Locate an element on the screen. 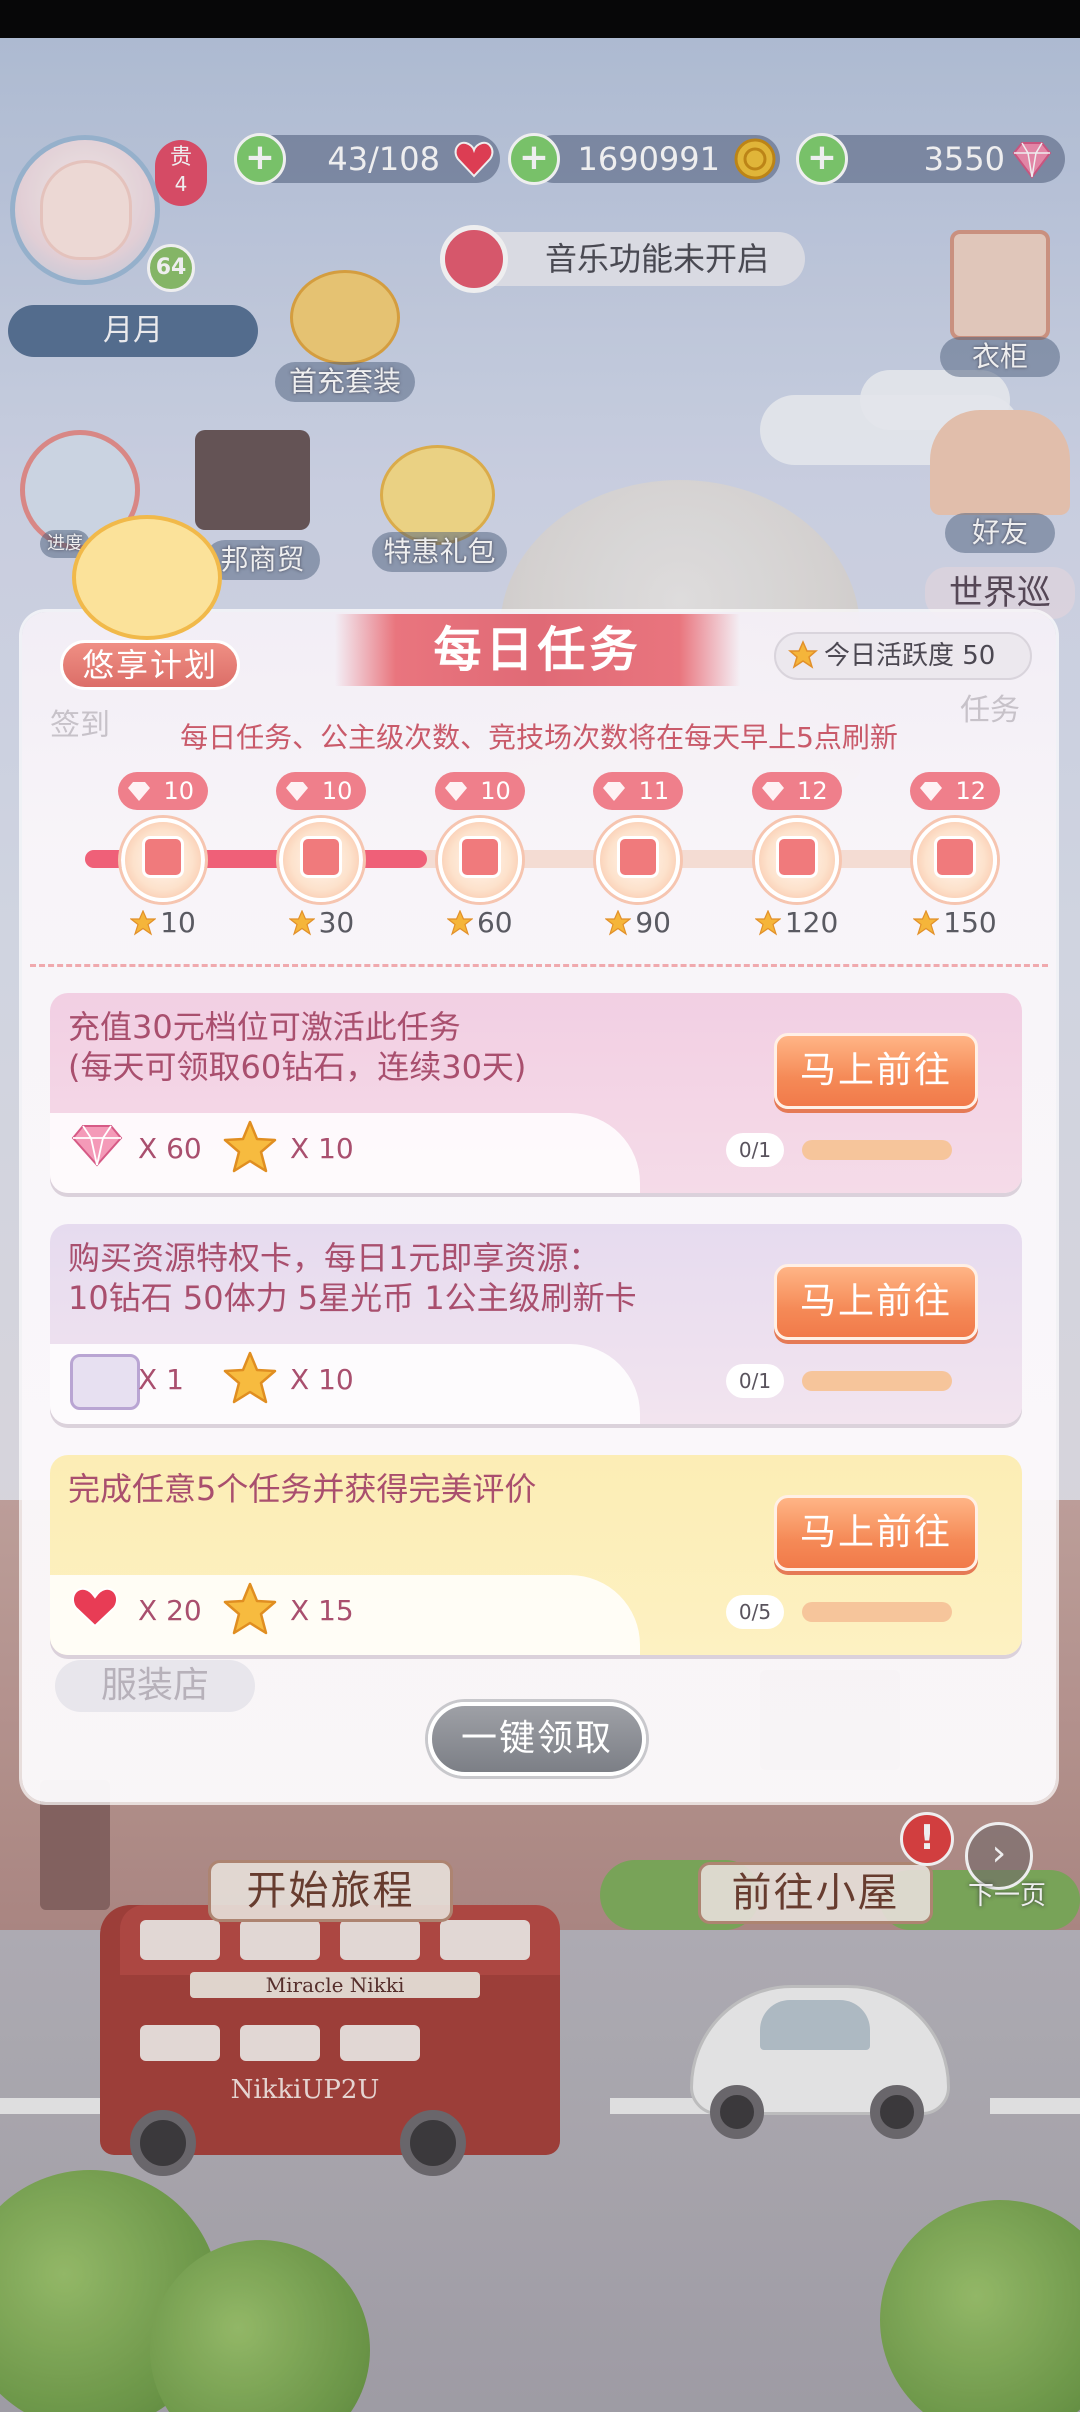 This screenshot has height=2412, width=1080. refresh-notice: 每日任务、公主级次数、竞技场次数将在每天早上5点刷新 is located at coordinates (539, 737).